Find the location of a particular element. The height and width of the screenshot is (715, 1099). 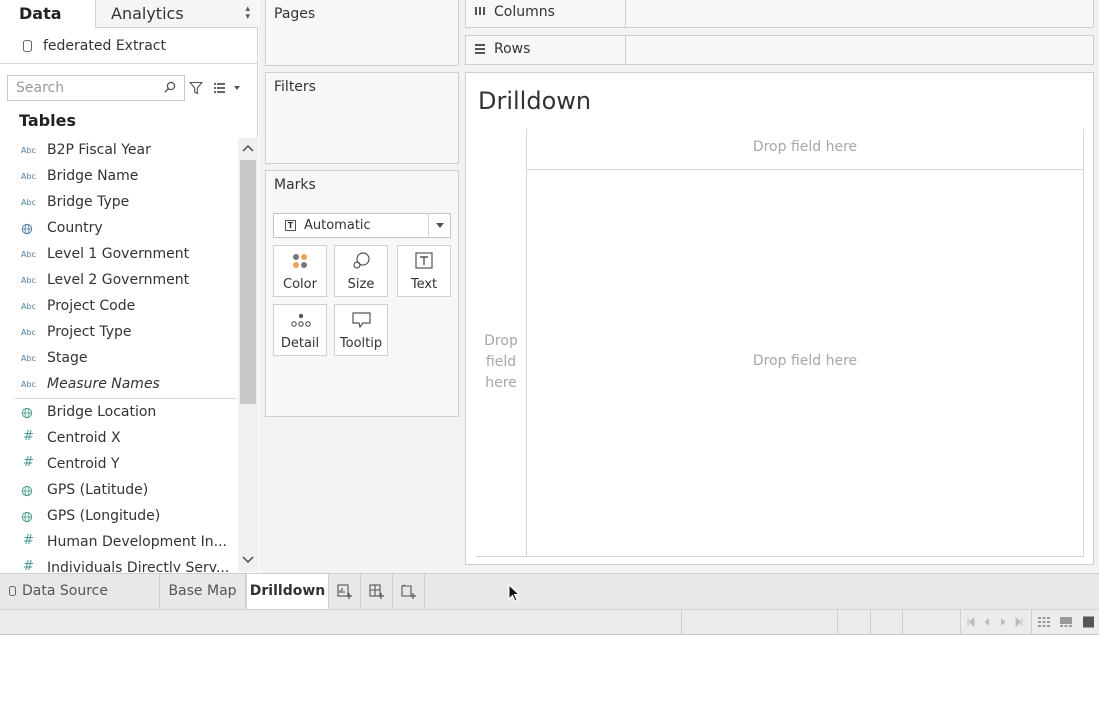

field-label: Bridge Name is located at coordinates (93, 176).